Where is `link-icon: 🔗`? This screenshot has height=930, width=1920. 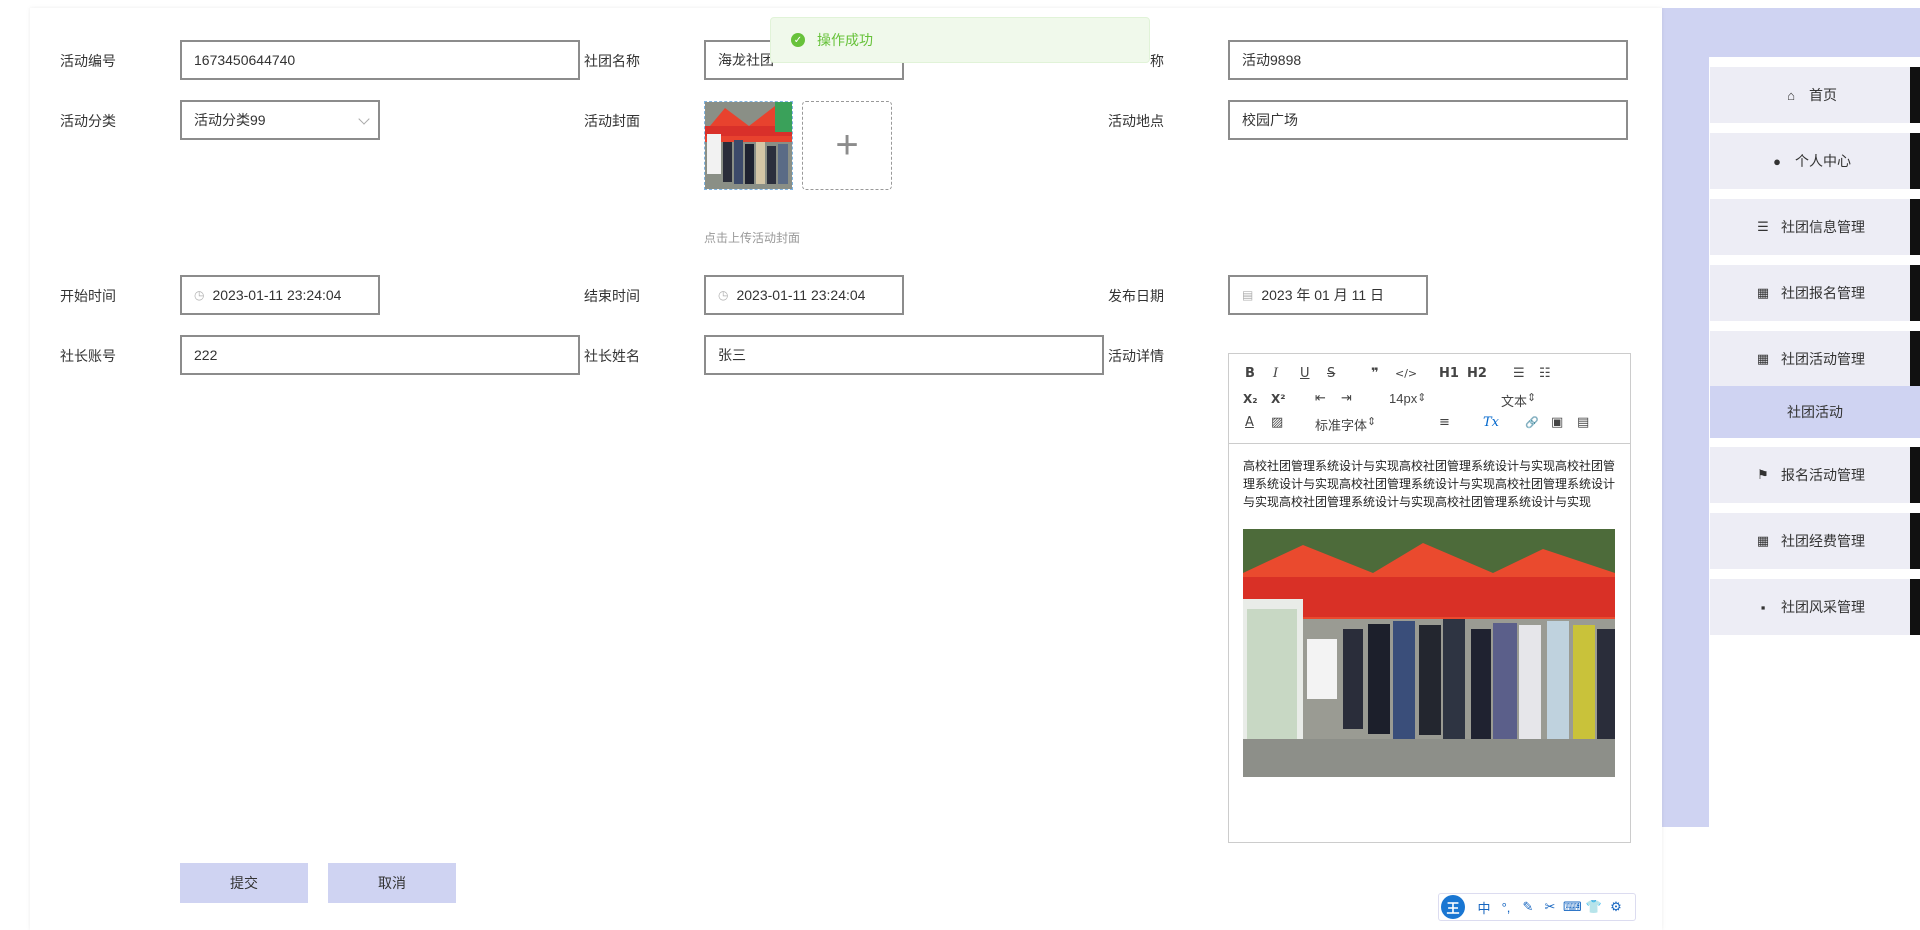
link-icon: 🔗 is located at coordinates (1532, 423).